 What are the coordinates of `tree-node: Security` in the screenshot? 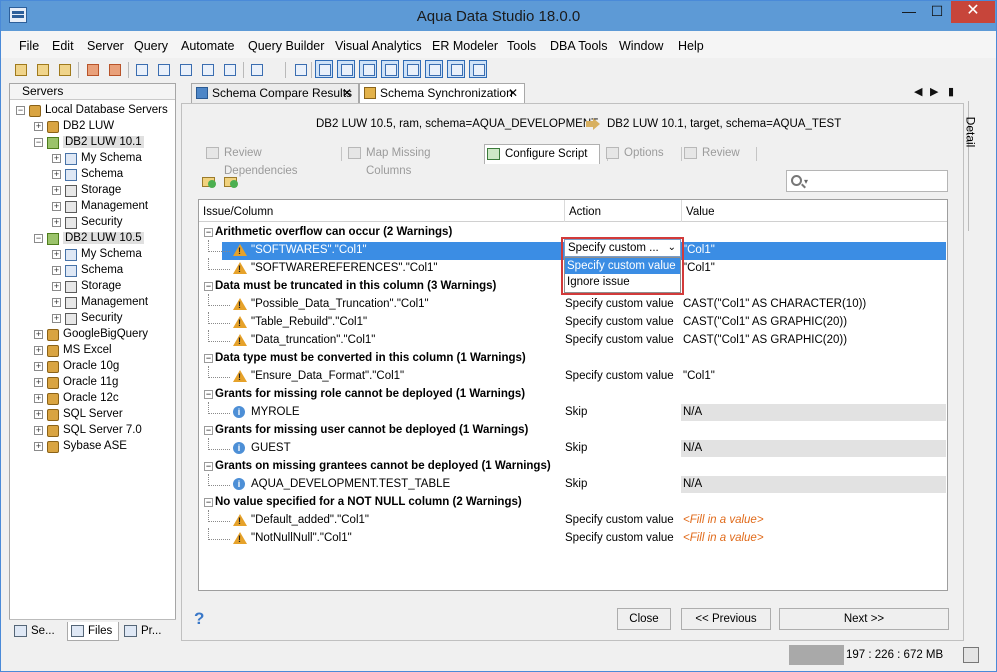 It's located at (102, 222).